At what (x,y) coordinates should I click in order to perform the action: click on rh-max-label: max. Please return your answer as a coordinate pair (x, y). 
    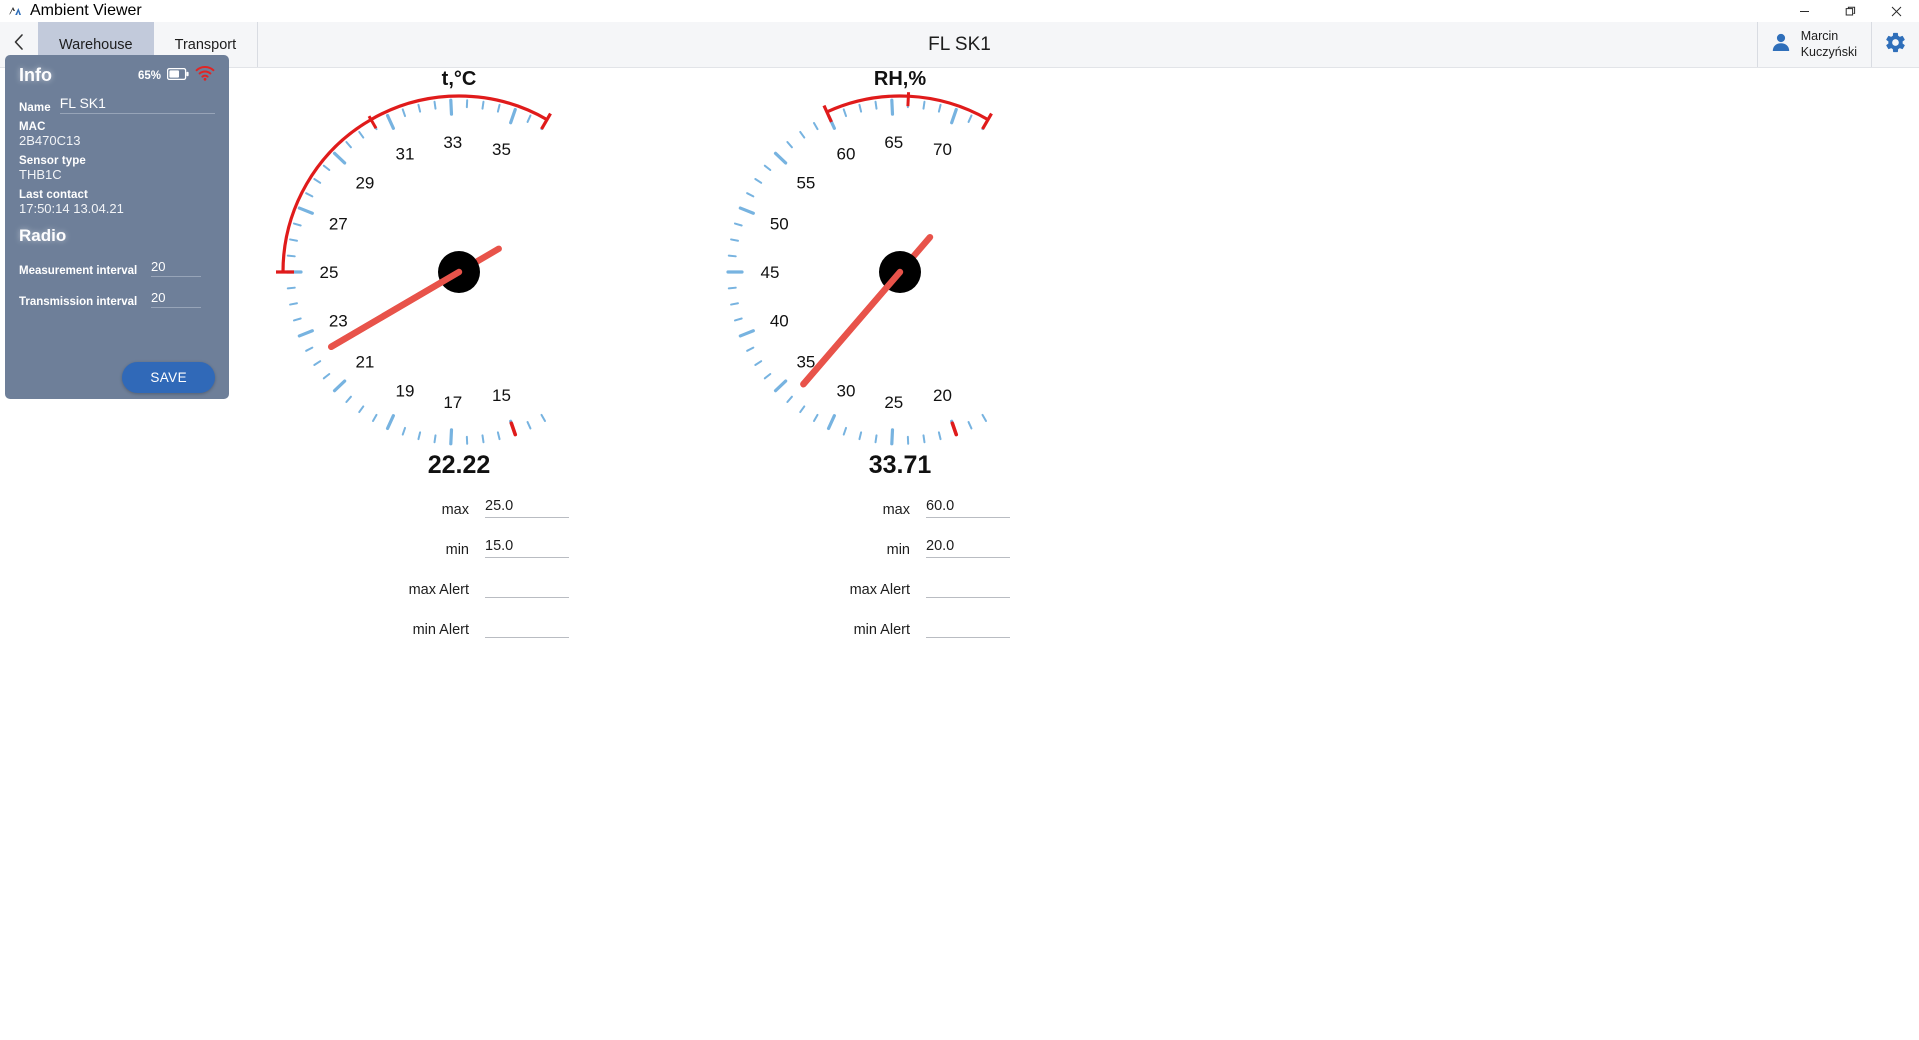
    Looking at the image, I should click on (896, 510).